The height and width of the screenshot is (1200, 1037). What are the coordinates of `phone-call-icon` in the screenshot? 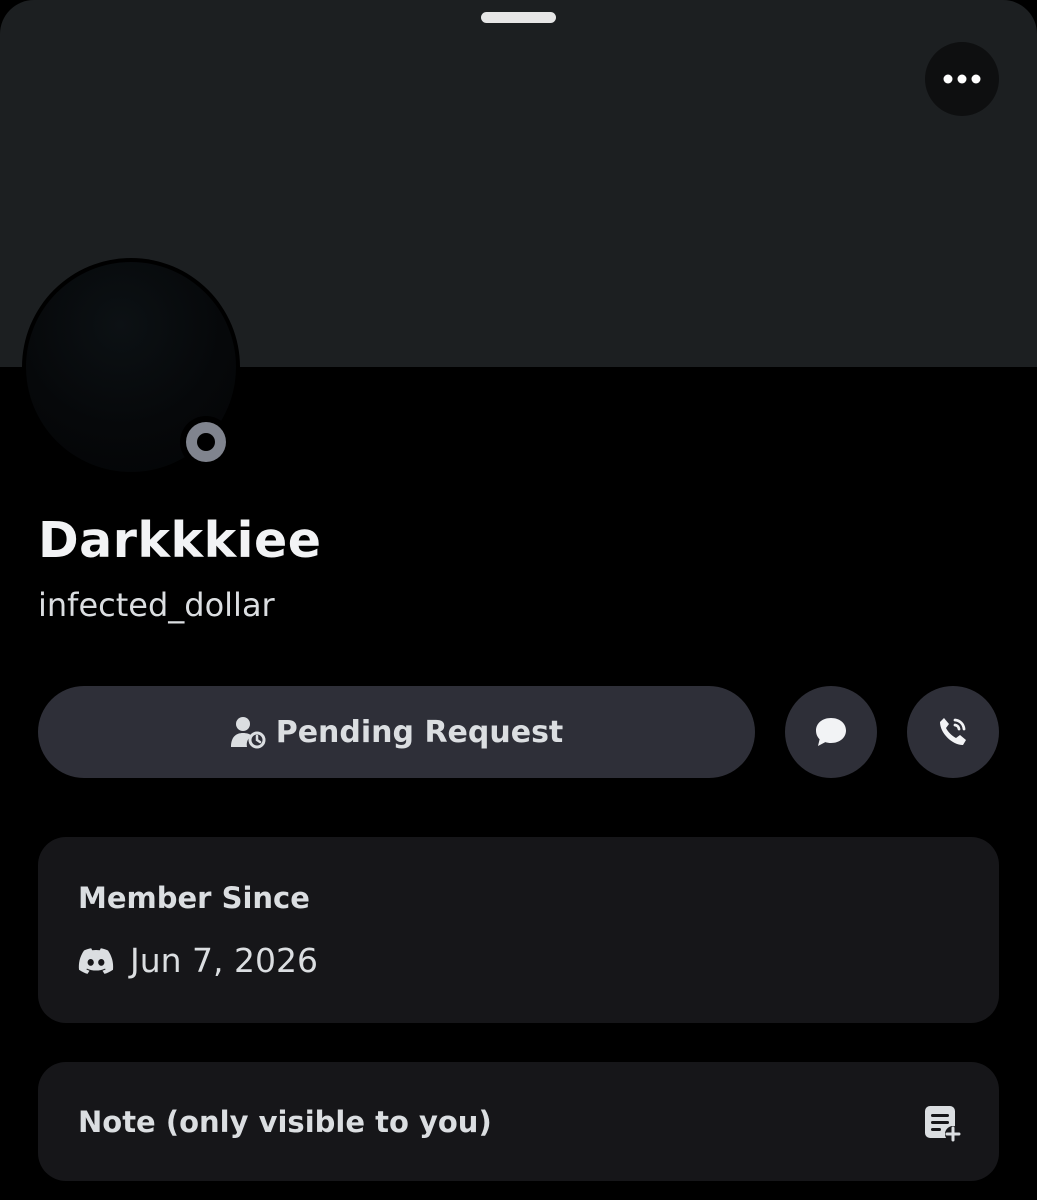 It's located at (953, 731).